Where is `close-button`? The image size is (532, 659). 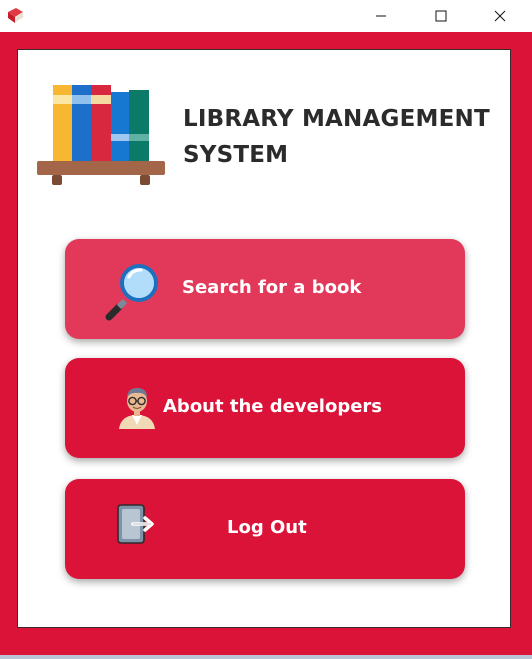 close-button is located at coordinates (500, 16).